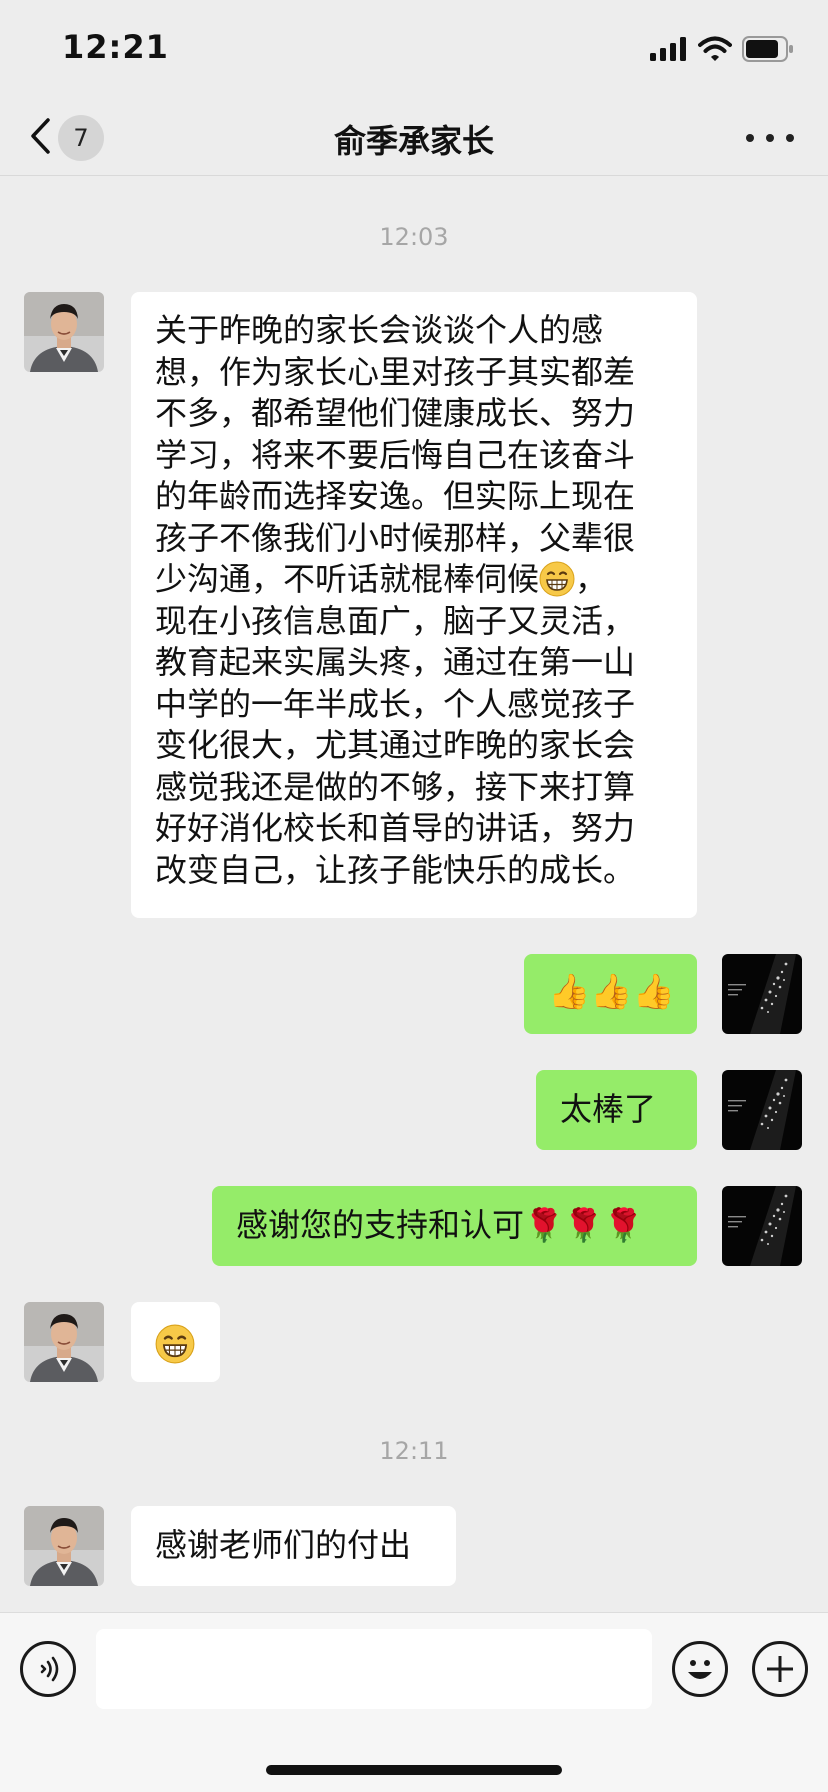  What do you see at coordinates (115, 47) in the screenshot?
I see `status-time: 12:21` at bounding box center [115, 47].